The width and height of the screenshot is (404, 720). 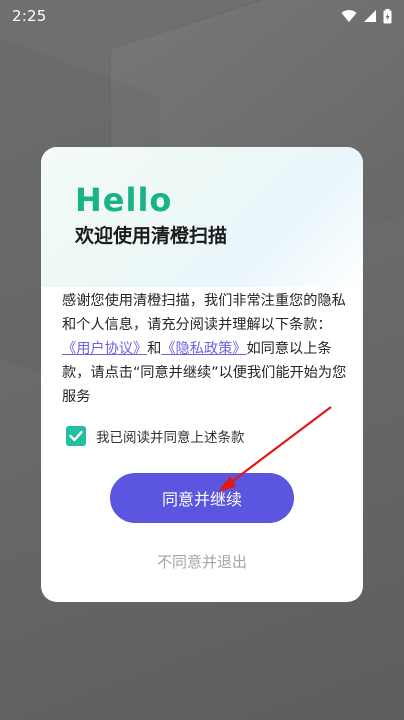 I want to click on body-prefix: 感谢您使用清橙扫描，我们非常注重您的隐私和个人信息，请充分阅读并理解以下条款：, so click(x=204, y=313).